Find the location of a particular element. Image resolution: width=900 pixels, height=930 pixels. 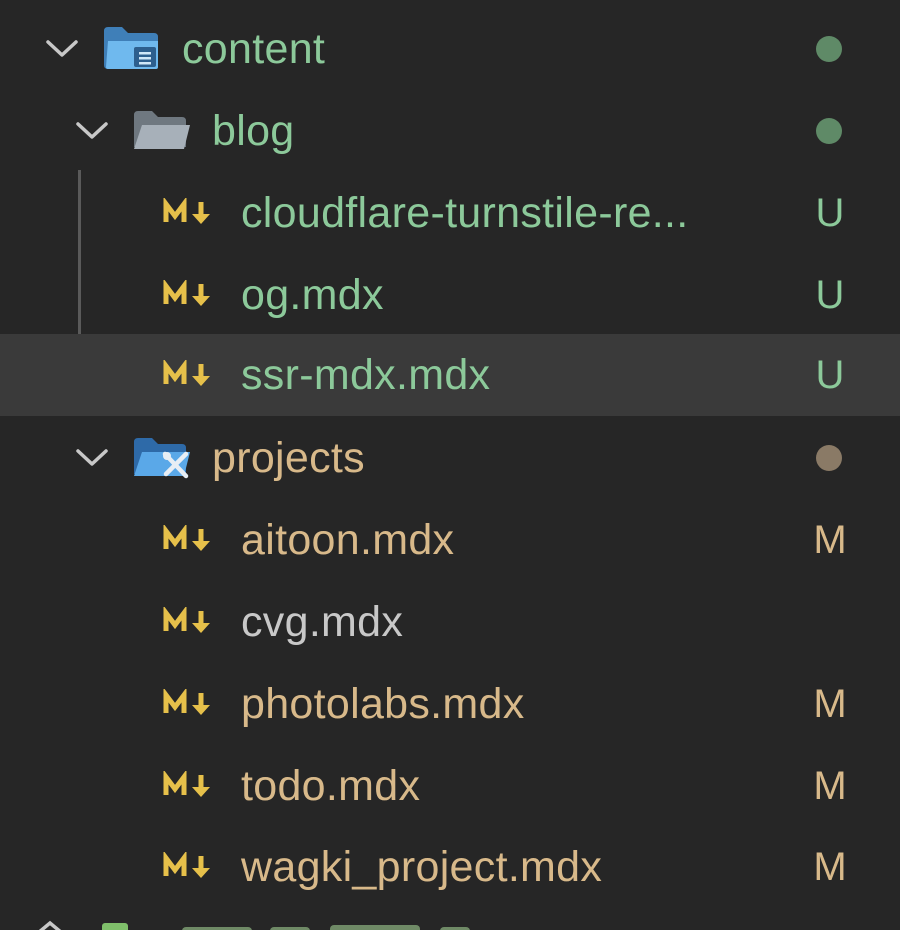

file-label: cvg.mdx is located at coordinates (322, 622).